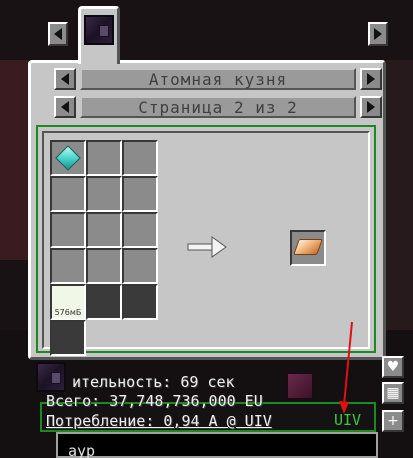  I want to click on tab-next-button, so click(378, 34).